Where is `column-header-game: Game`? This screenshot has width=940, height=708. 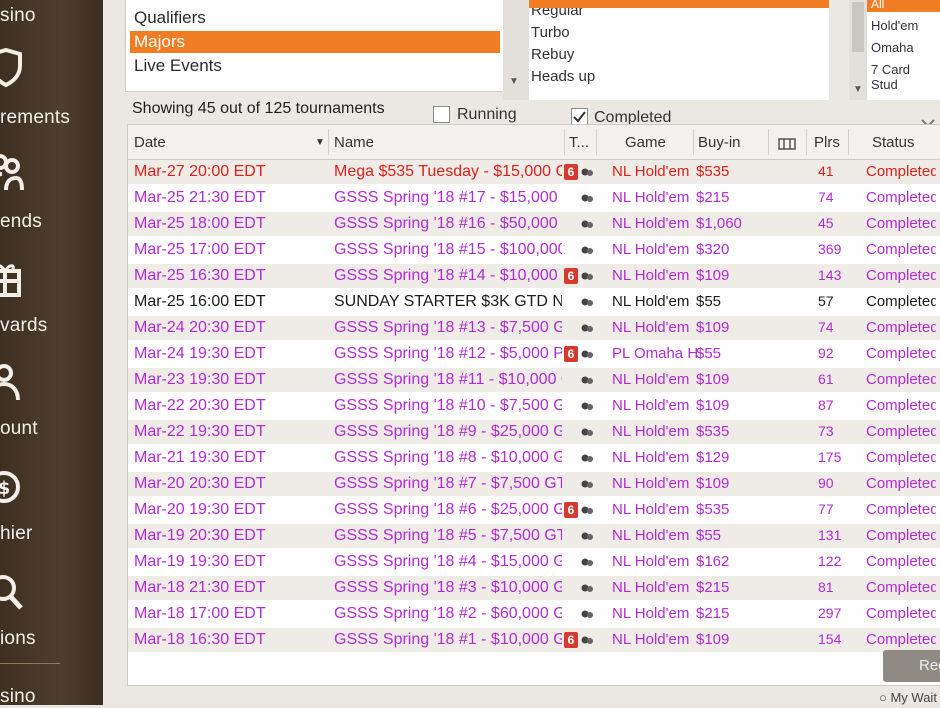
column-header-game: Game is located at coordinates (645, 142).